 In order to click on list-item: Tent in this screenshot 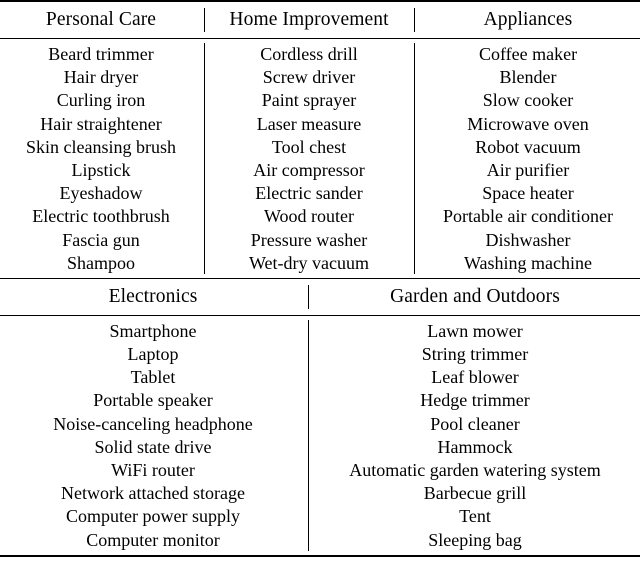, I will do `click(475, 516)`.